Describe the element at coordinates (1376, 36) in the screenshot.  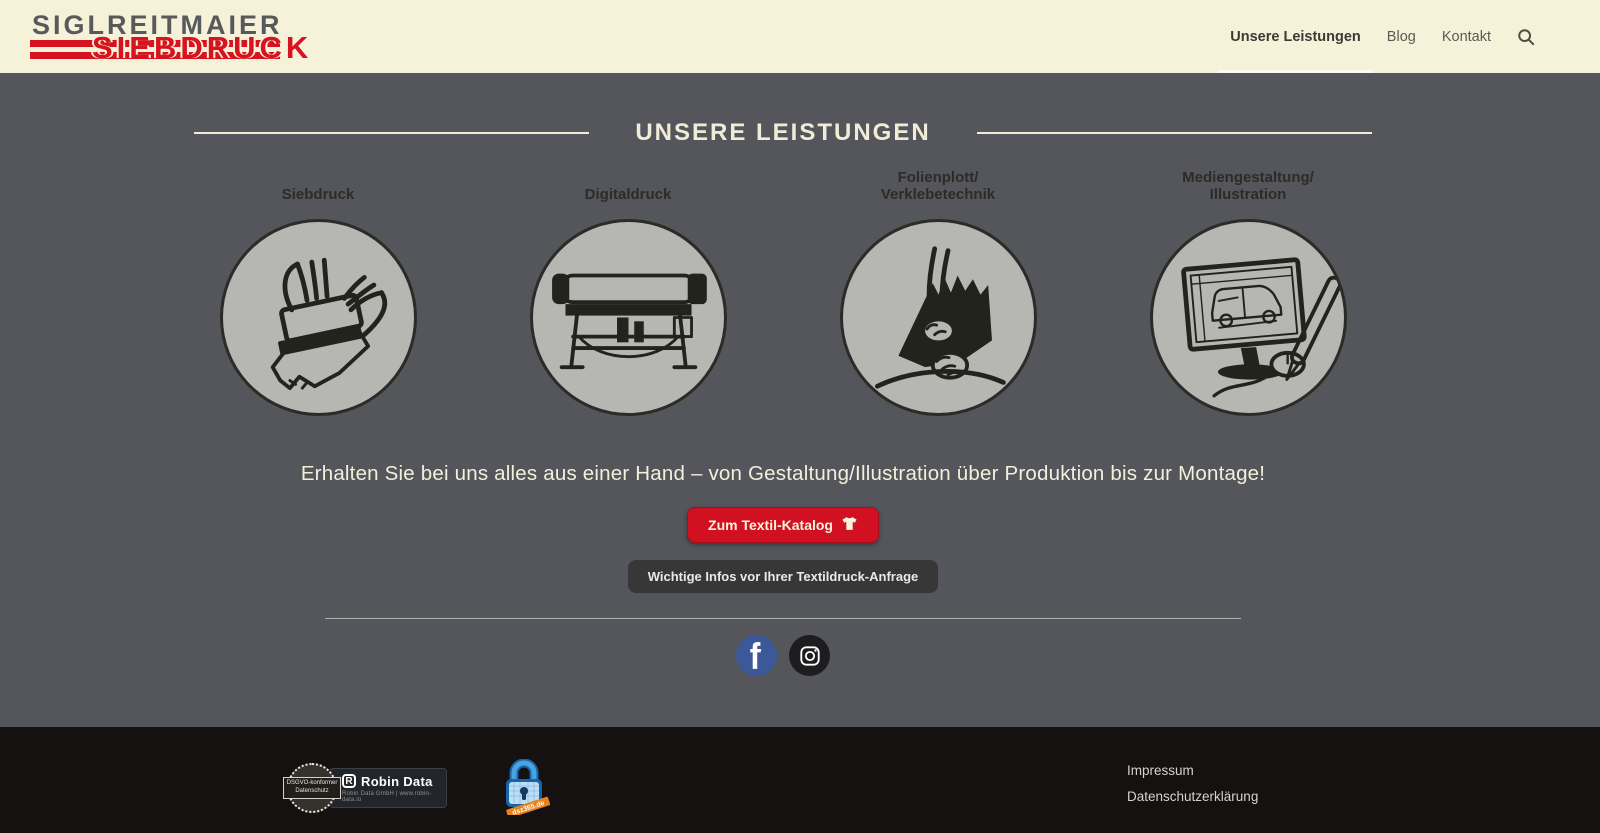
I see `main-nav: Unsere Leistungen Blog Kontakt` at that location.